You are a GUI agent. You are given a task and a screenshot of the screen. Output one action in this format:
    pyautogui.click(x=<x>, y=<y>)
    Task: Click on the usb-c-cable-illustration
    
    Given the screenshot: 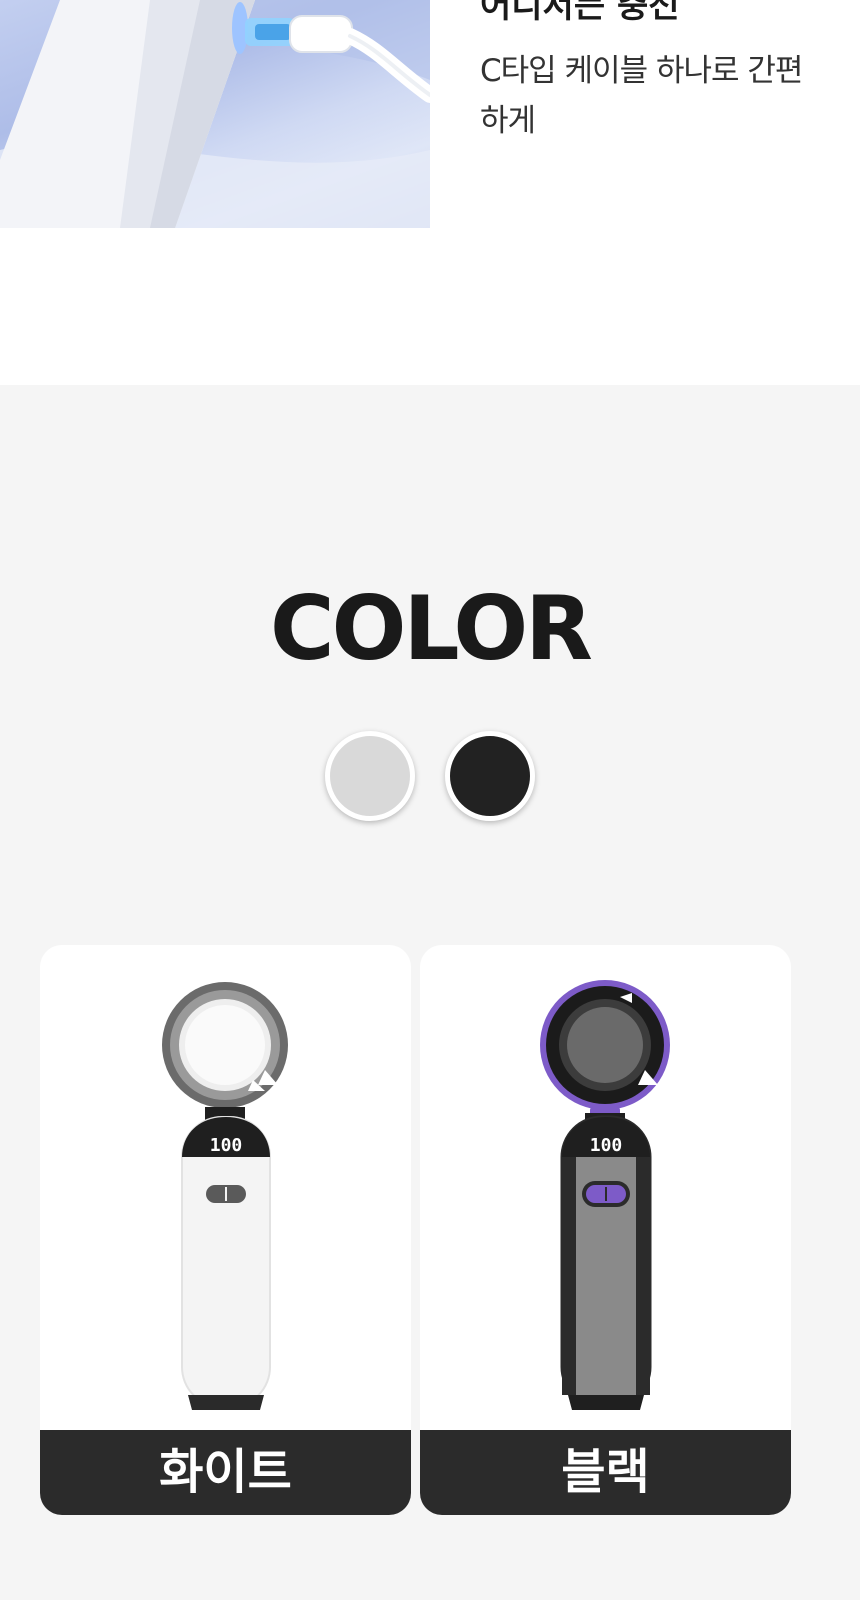 What is the action you would take?
    pyautogui.click(x=215, y=114)
    